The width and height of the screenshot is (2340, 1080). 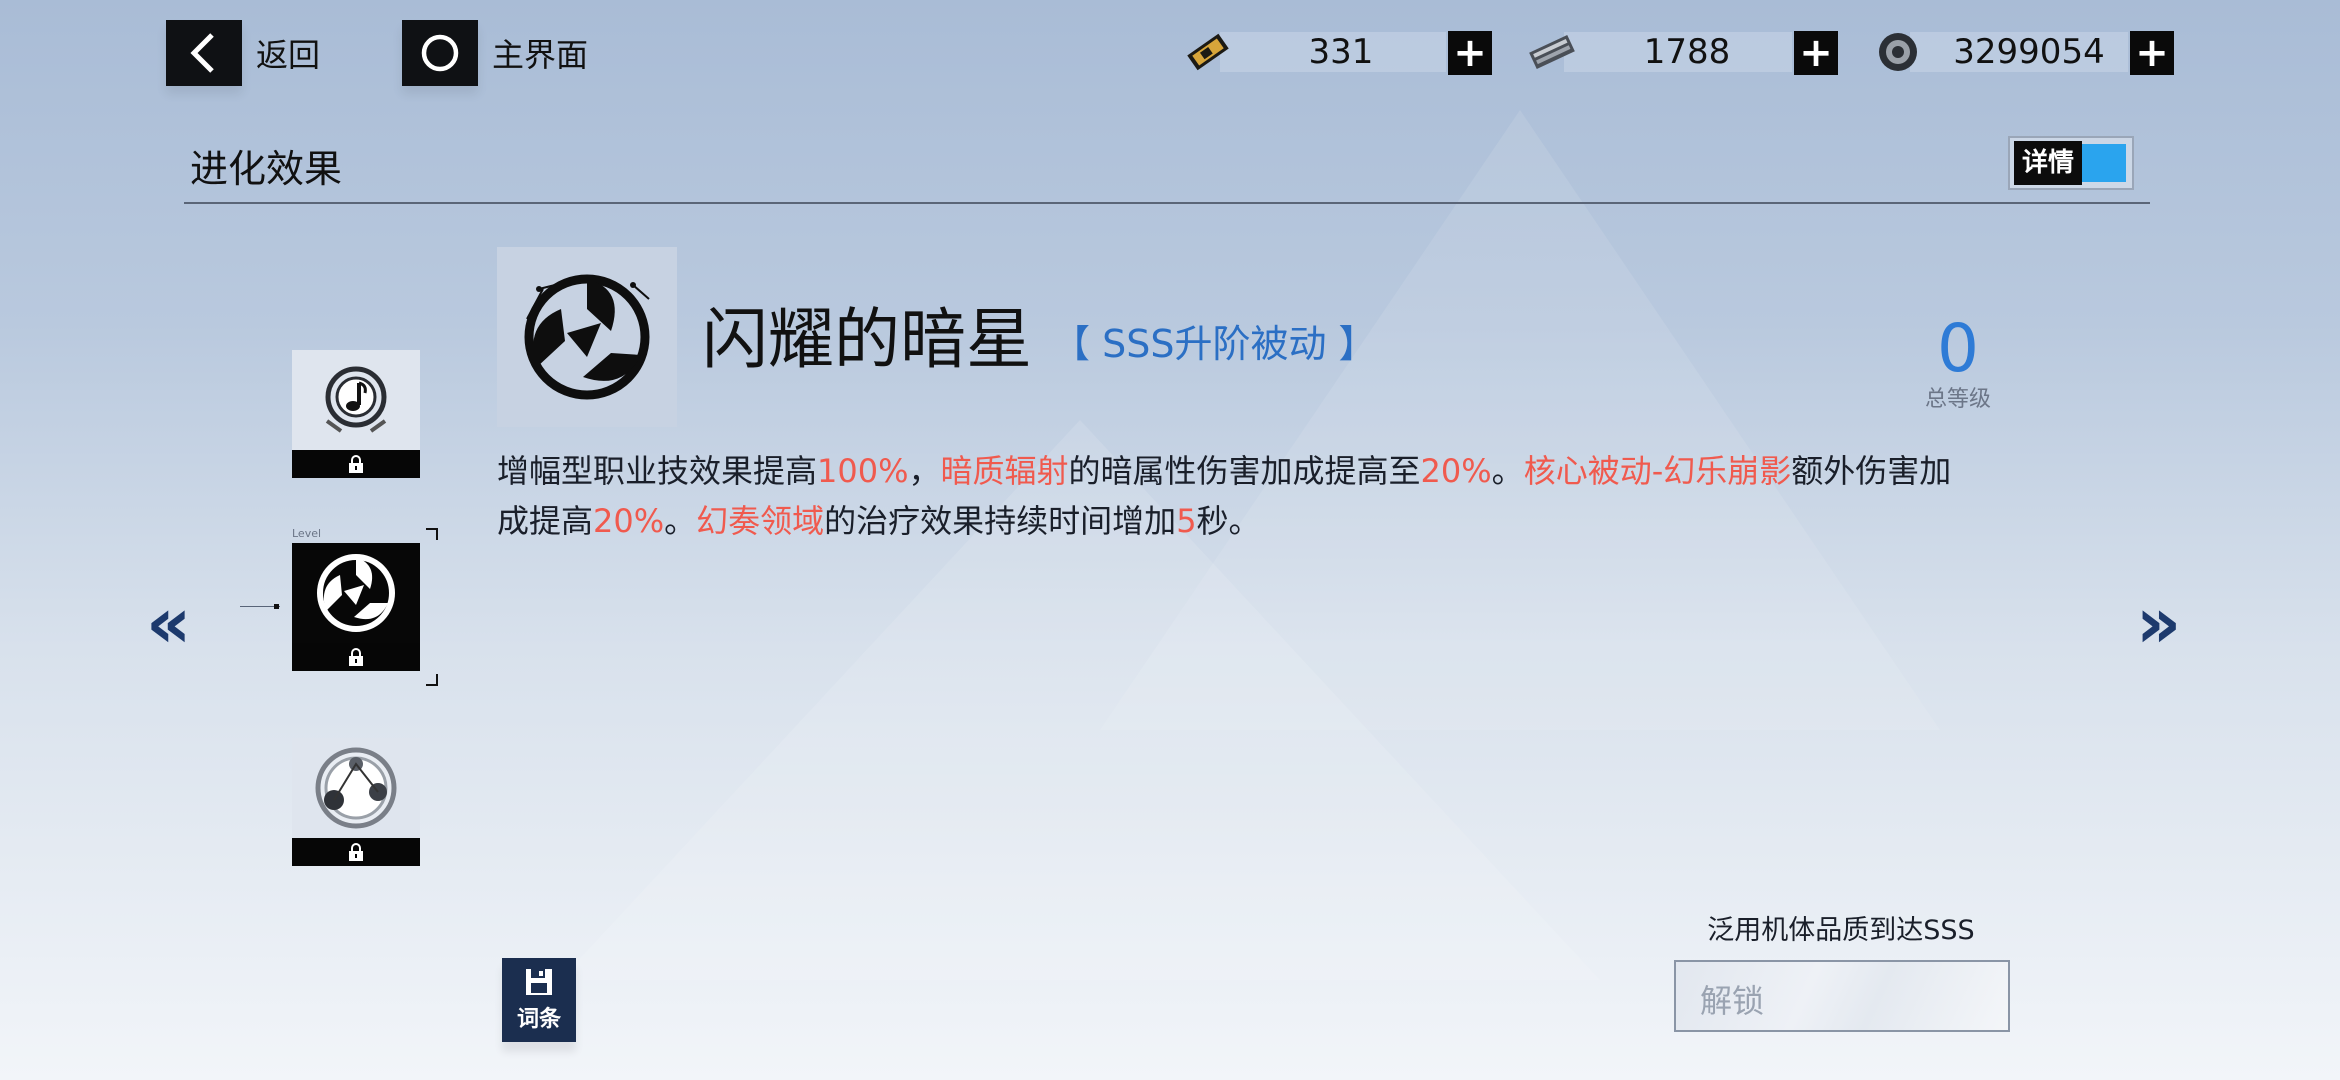 What do you see at coordinates (1957, 399) in the screenshot?
I see `total-level-label: 总等级` at bounding box center [1957, 399].